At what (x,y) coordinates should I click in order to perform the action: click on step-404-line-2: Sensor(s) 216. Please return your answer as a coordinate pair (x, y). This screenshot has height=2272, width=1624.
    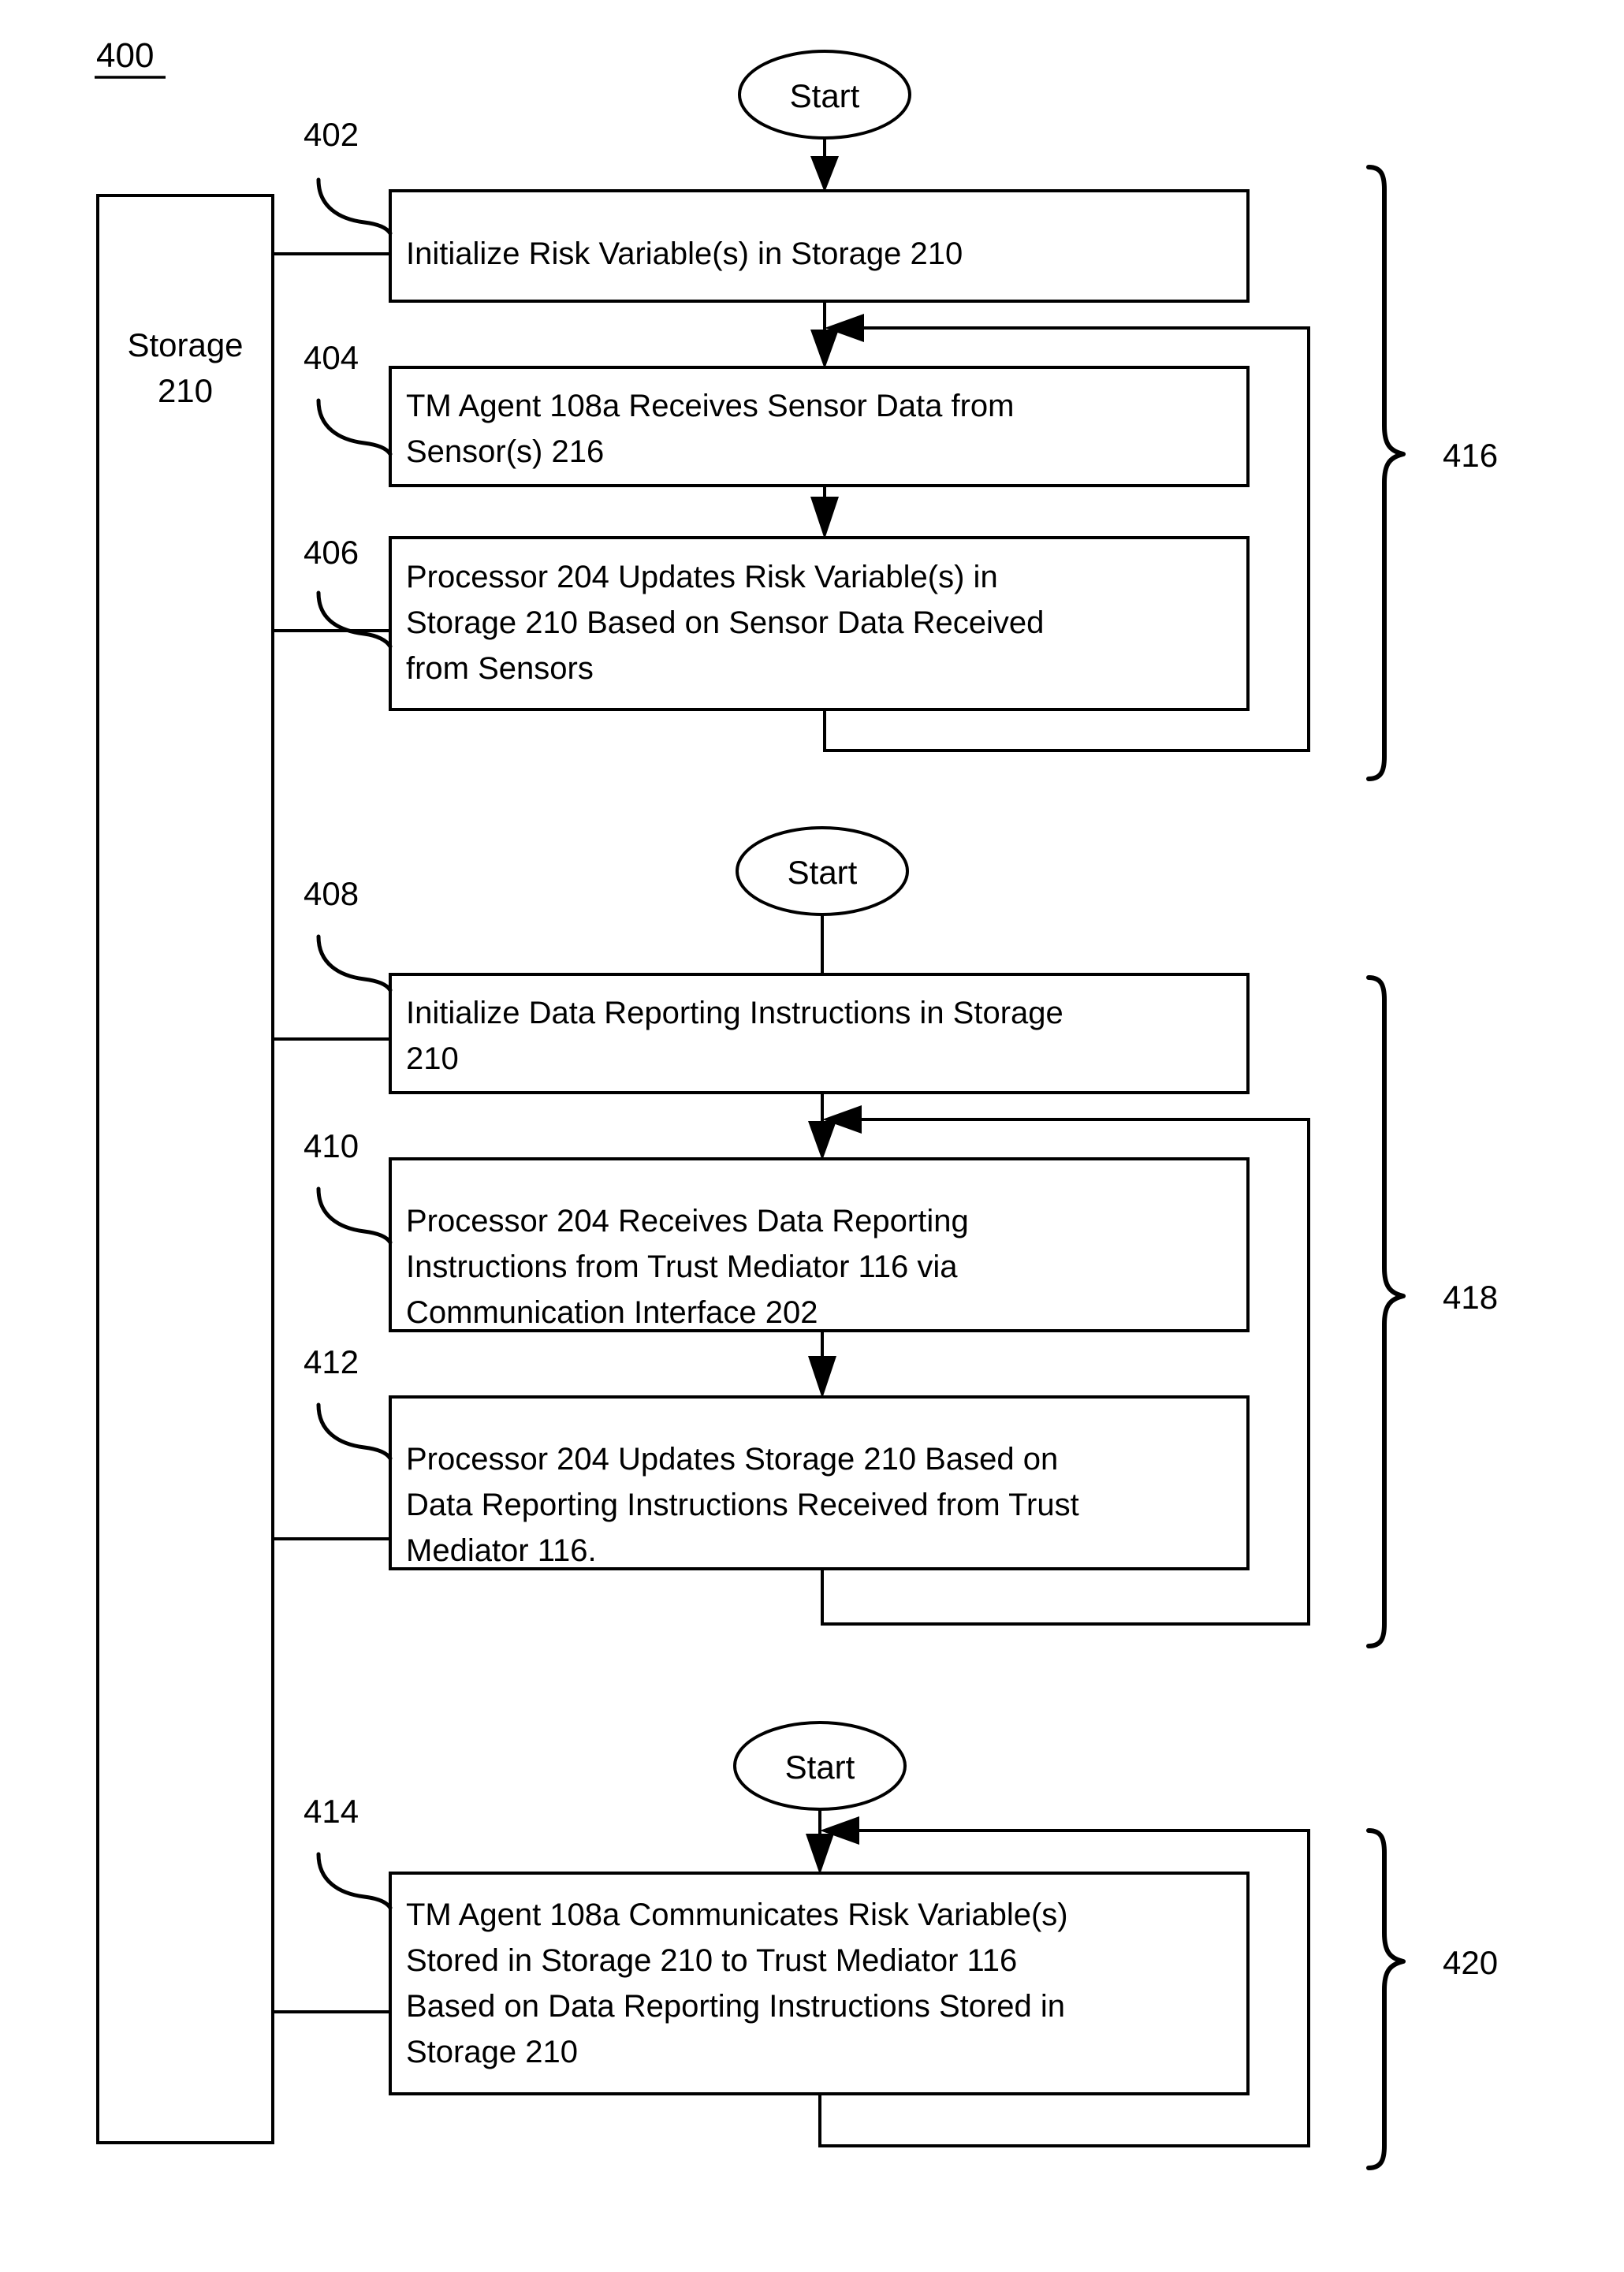
    Looking at the image, I should click on (505, 452).